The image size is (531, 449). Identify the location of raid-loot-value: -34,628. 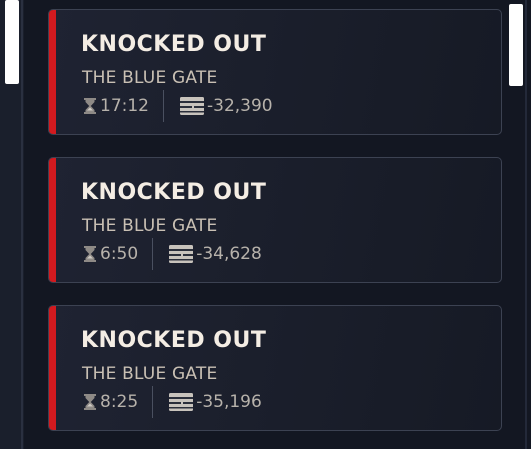
(215, 254).